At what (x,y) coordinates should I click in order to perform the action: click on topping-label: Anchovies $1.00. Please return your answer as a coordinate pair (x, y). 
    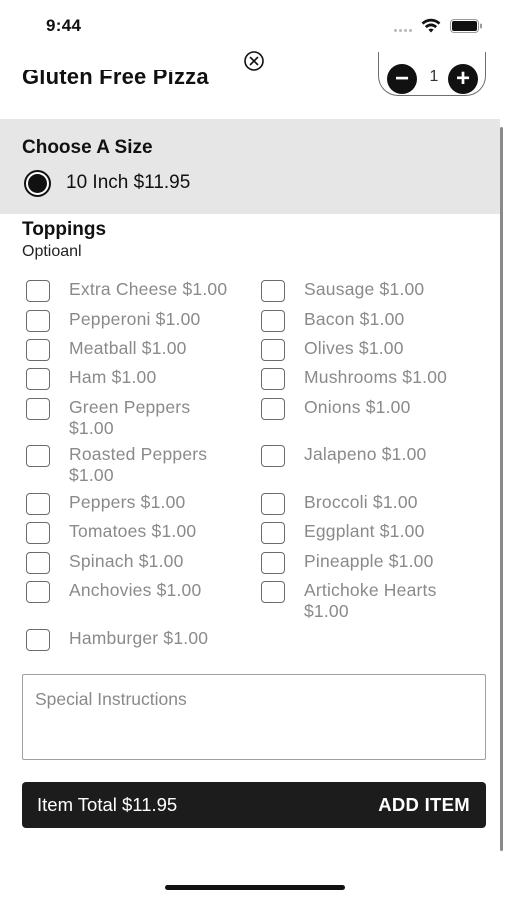
    Looking at the image, I should click on (135, 590).